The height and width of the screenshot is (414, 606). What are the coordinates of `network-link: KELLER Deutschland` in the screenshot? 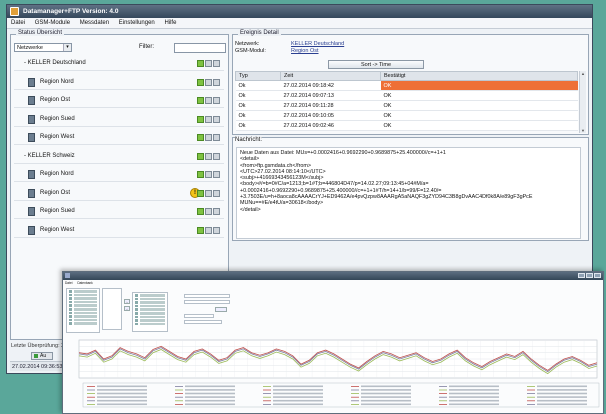 It's located at (317, 44).